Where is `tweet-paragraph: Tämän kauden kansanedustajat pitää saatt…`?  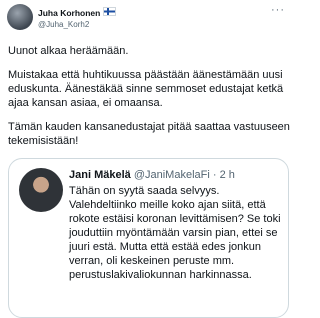
tweet-paragraph: Tämän kauden kansanedustajat pitää saatt… is located at coordinates (149, 134).